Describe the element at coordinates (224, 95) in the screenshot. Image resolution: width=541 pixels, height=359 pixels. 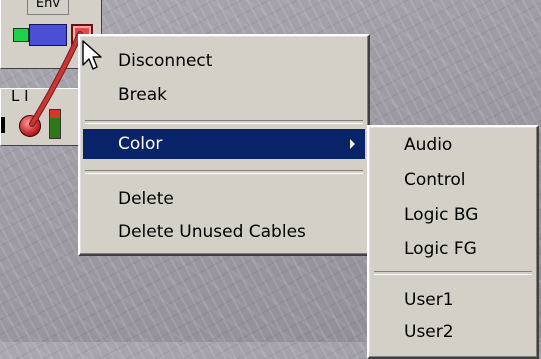
I see `menu-item-break: Break` at that location.